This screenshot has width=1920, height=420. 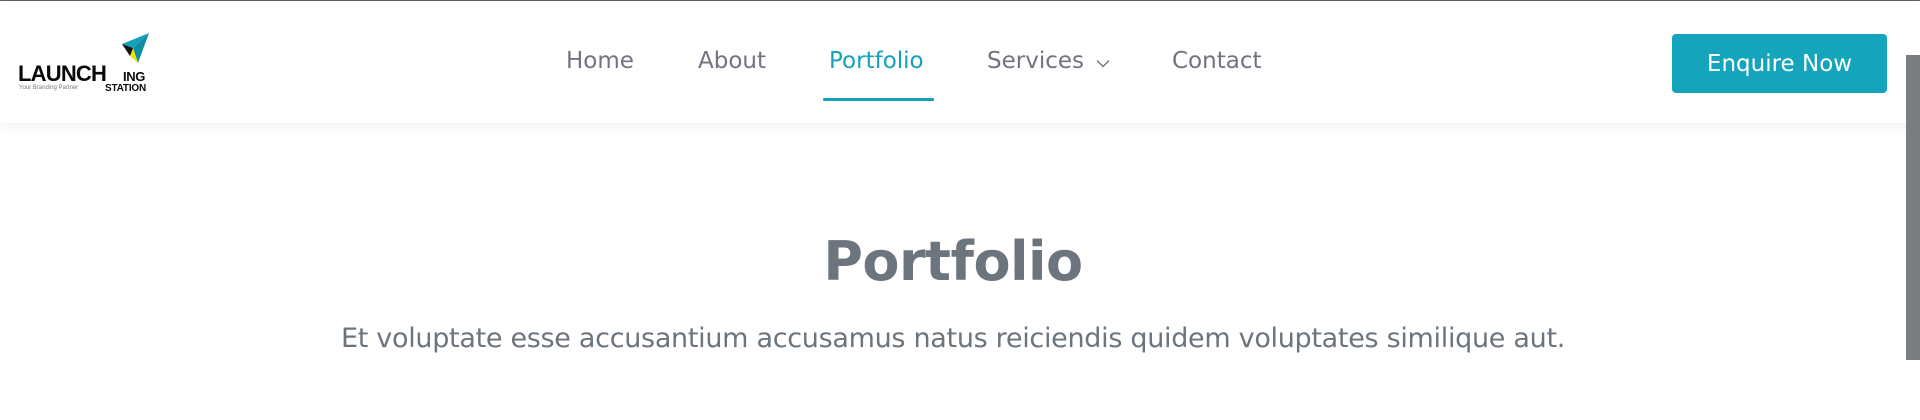 I want to click on nav-item-portfolio: Portfolio, so click(x=876, y=61).